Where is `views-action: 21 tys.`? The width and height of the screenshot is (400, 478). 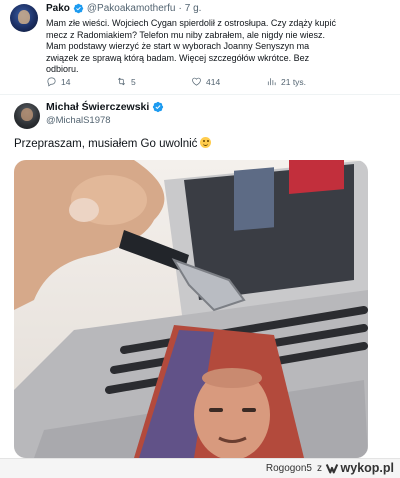 views-action: 21 tys. is located at coordinates (286, 81).